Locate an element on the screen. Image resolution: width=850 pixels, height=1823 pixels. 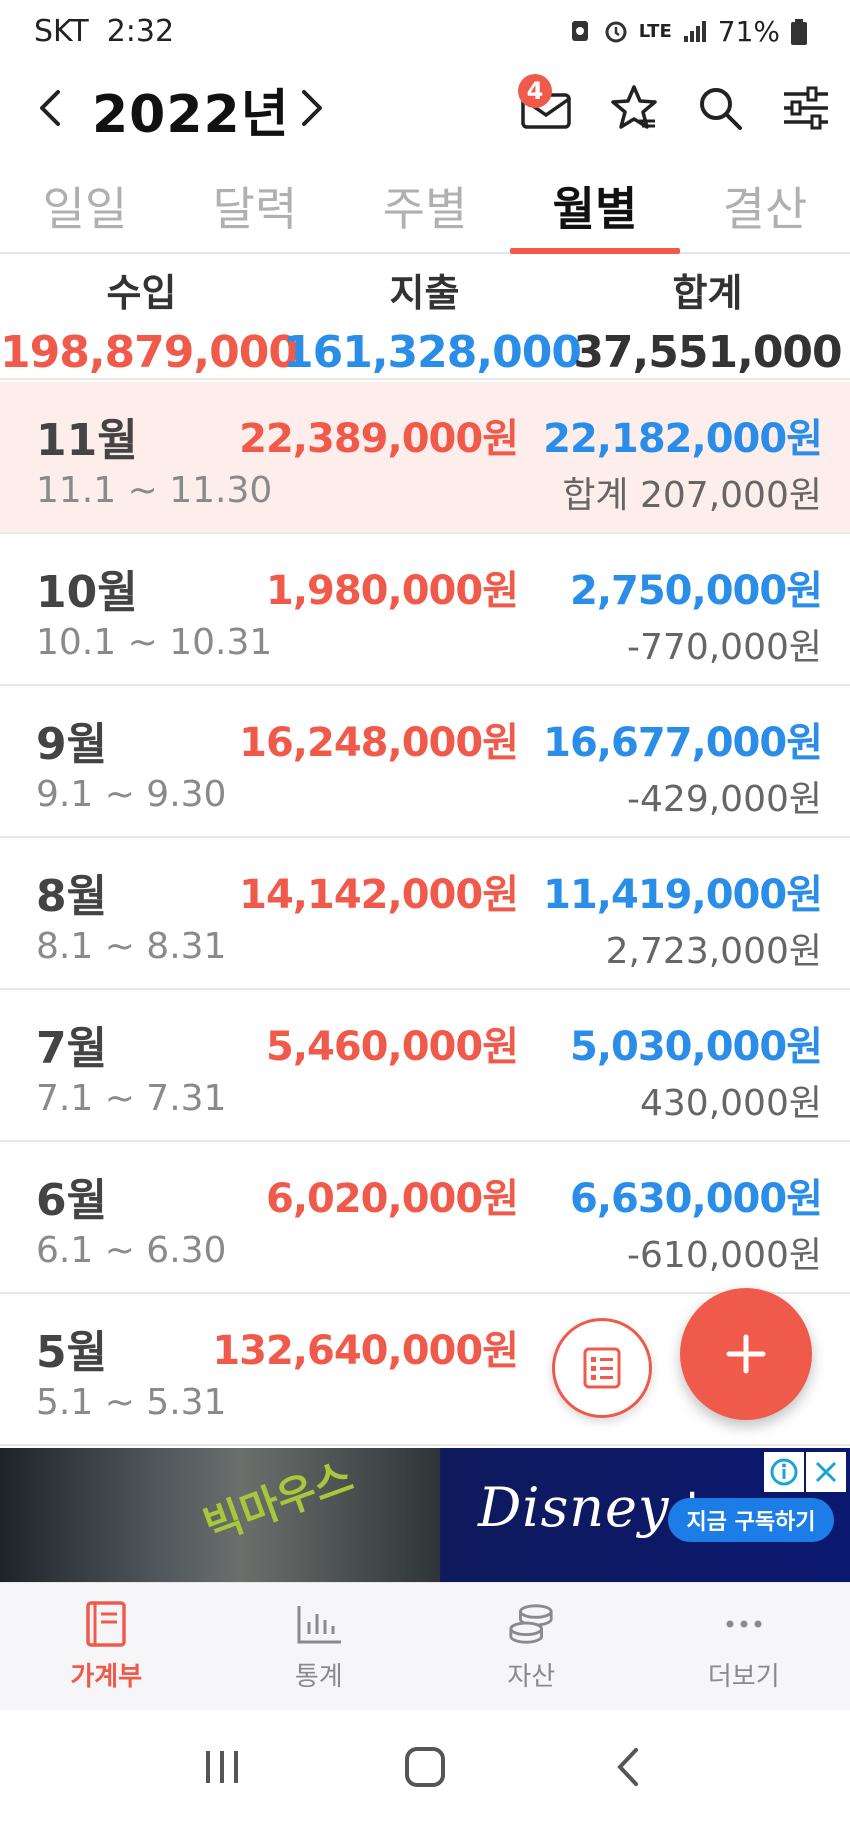
bottom-nav: 가계부 통계 자산 더보기 is located at coordinates (425, 1646).